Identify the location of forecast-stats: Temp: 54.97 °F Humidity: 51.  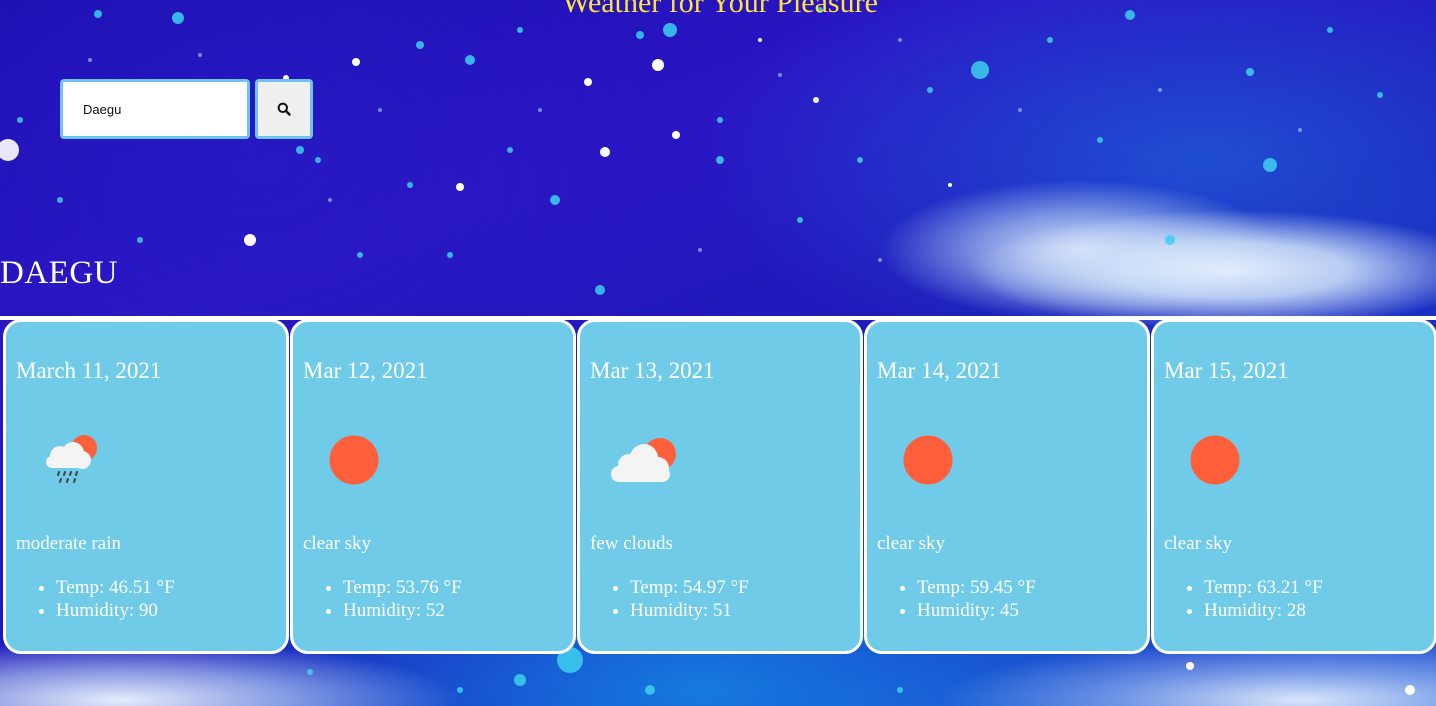
(669, 599).